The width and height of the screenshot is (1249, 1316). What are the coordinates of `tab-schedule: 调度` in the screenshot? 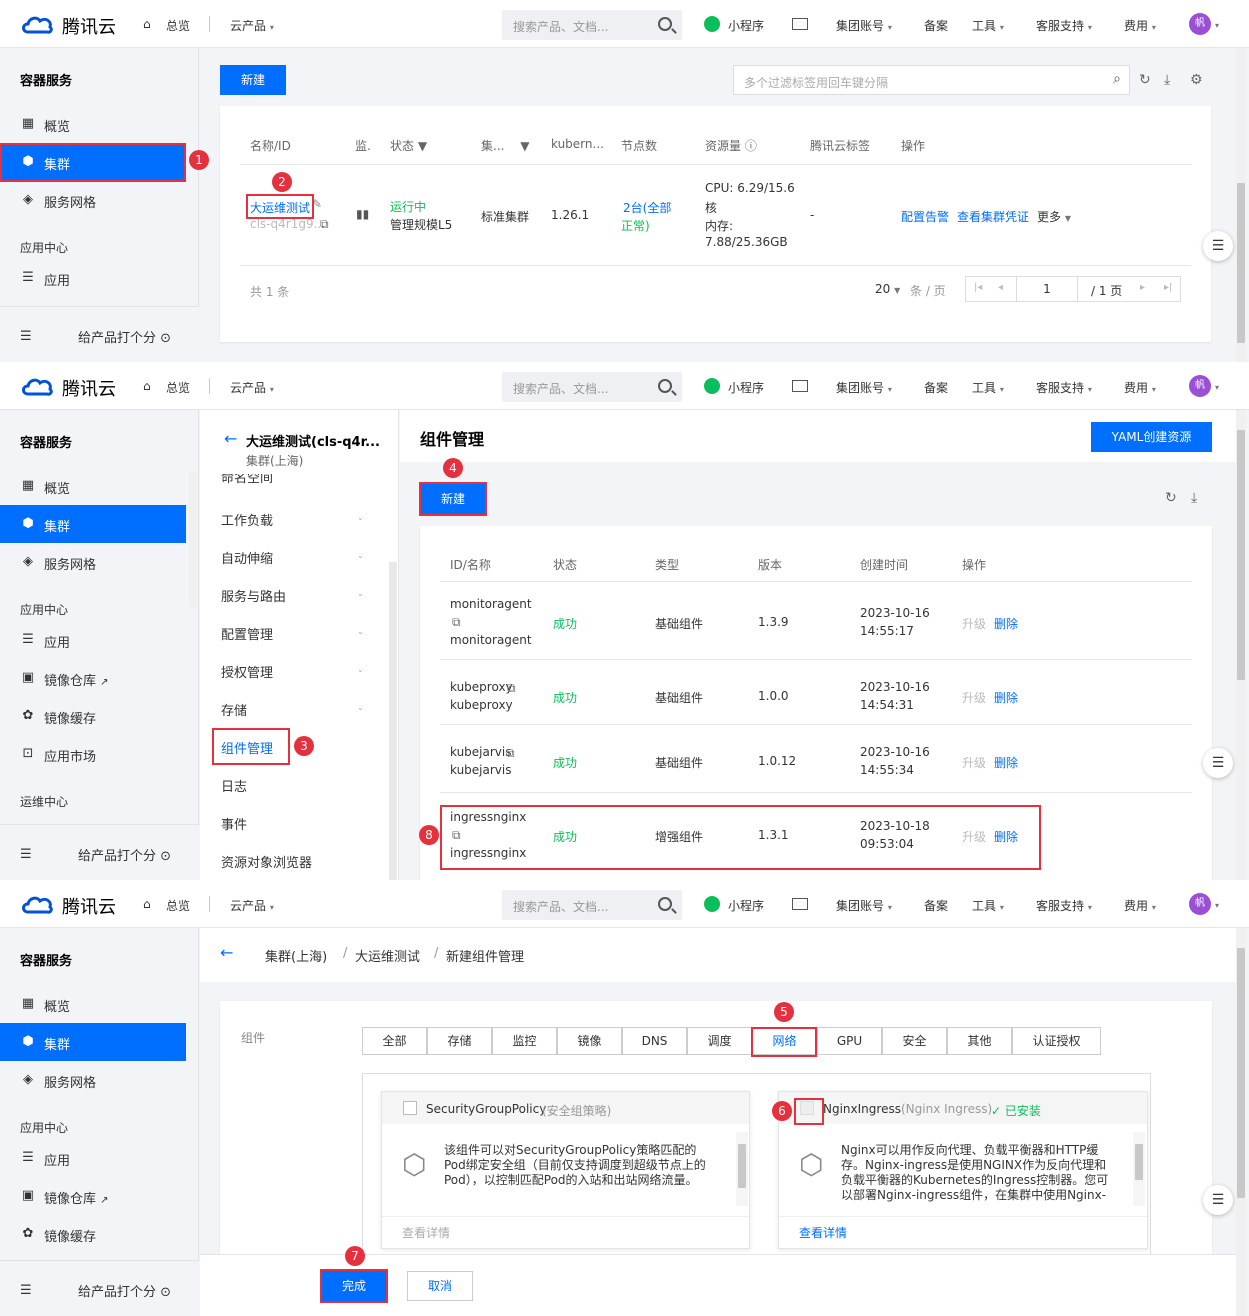 It's located at (719, 1041).